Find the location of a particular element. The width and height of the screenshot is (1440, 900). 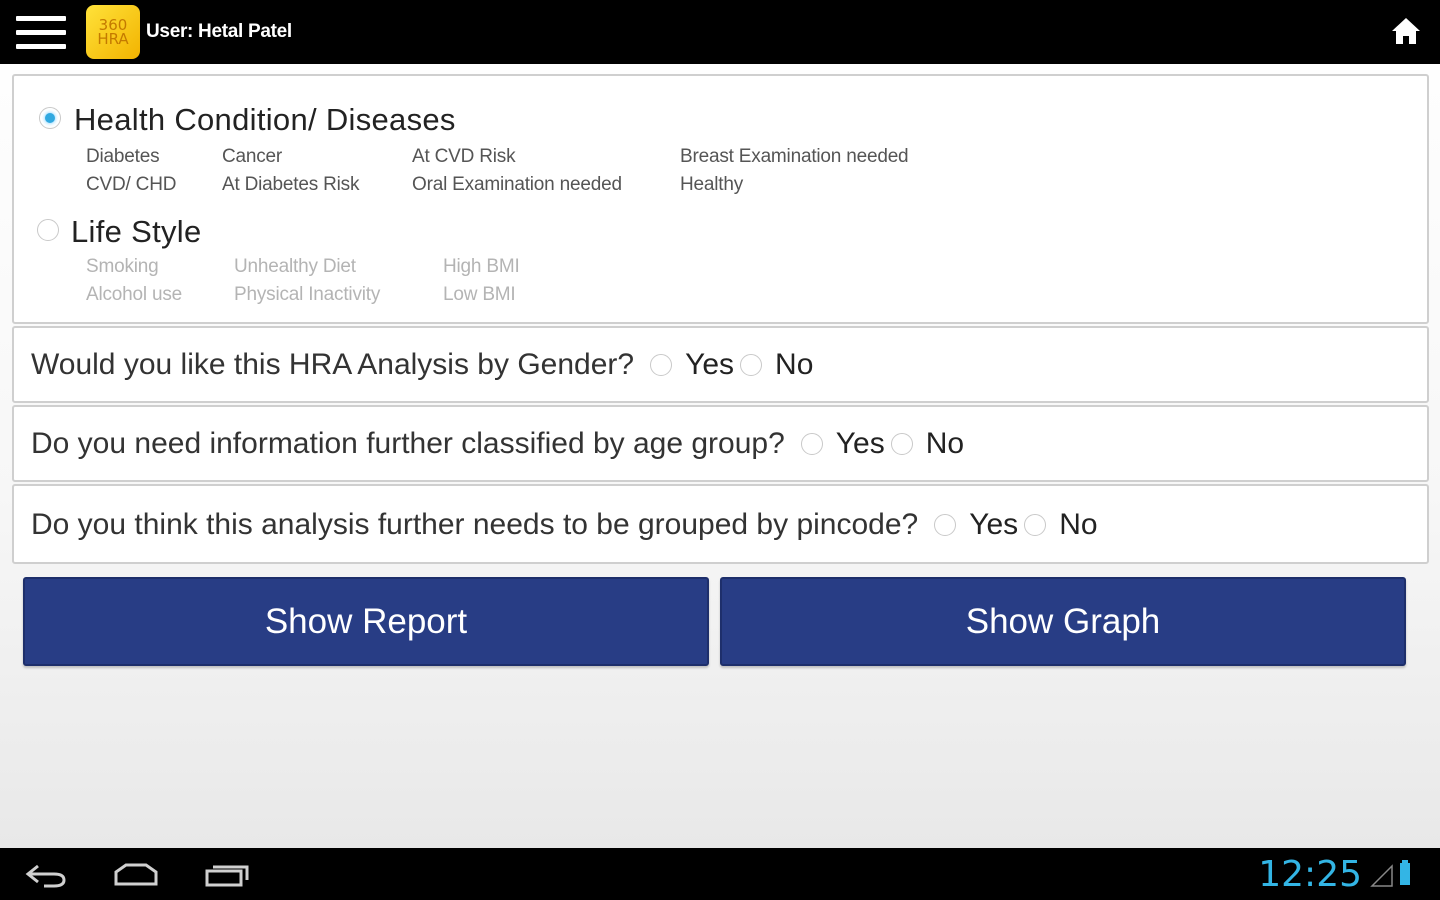

list-item: Cancer is located at coordinates (252, 156).